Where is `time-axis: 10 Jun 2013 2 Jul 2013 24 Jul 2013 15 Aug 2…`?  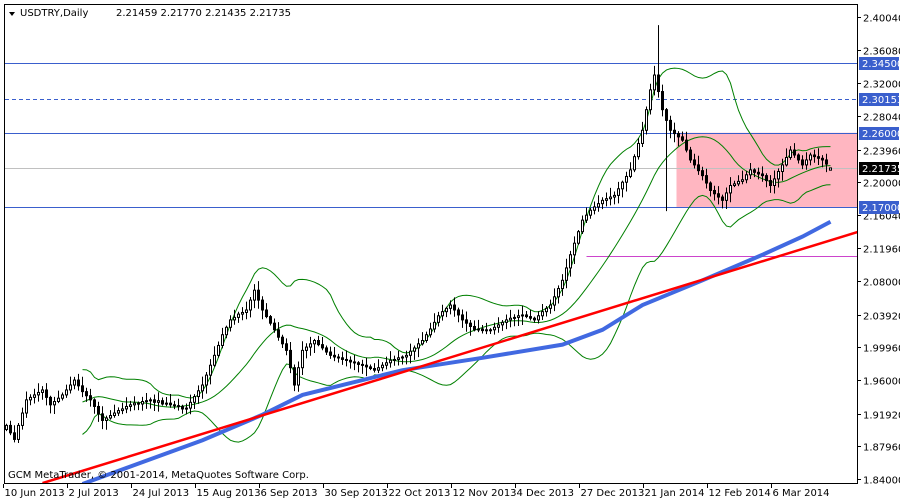 time-axis: 10 Jun 2013 2 Jul 2013 24 Jul 2013 15 Aug 2… is located at coordinates (416, 491).